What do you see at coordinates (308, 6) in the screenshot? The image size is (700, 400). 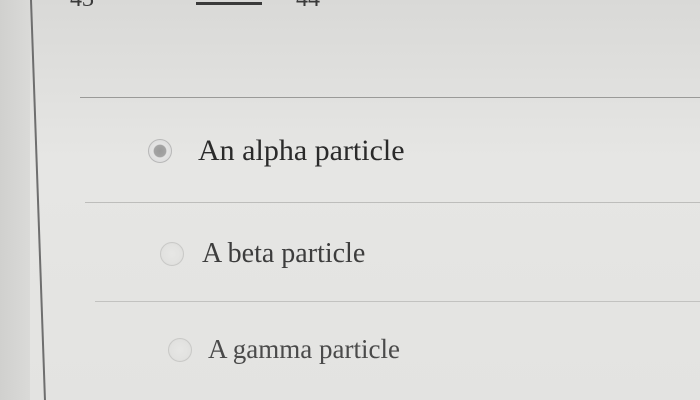 I see `next-question-number: 44` at bounding box center [308, 6].